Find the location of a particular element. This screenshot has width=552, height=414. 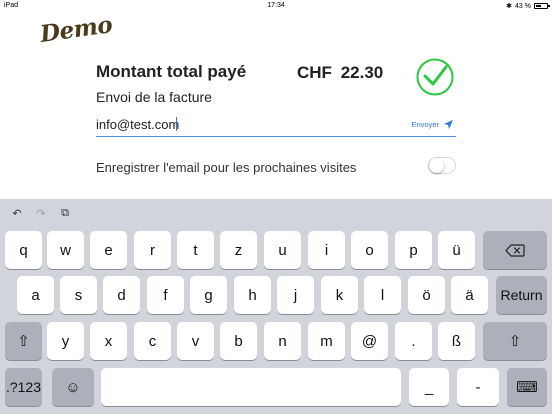

status-bar: iPad 17:34 ✱ 43 % is located at coordinates (276, 6).